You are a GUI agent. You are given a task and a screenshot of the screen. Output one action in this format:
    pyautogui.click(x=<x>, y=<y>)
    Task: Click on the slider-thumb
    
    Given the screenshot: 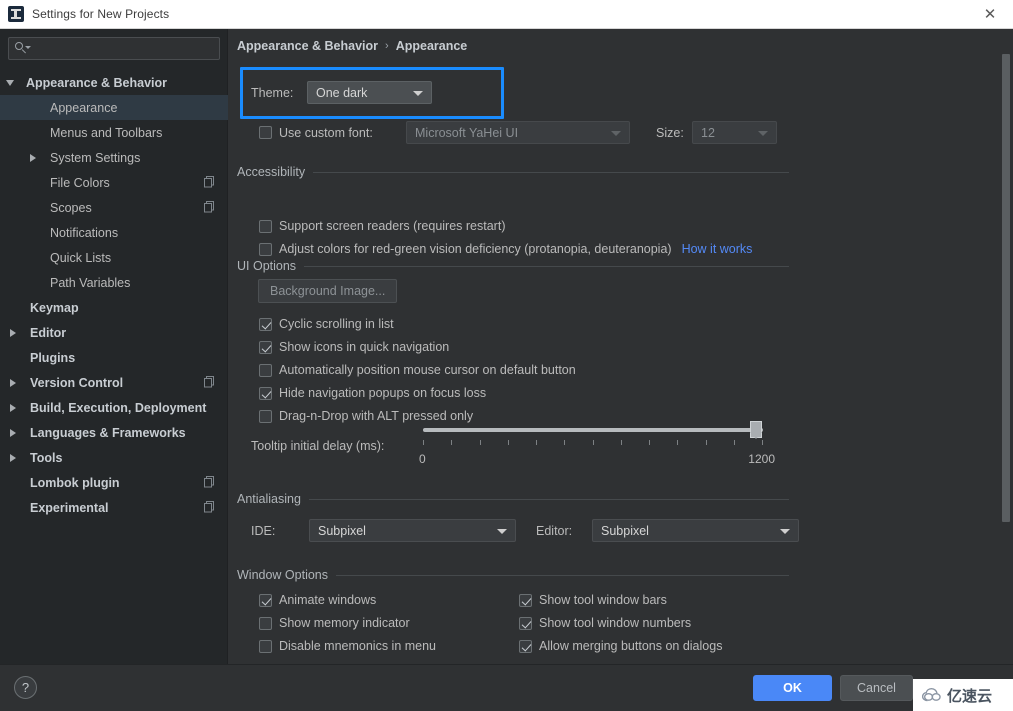 What is the action you would take?
    pyautogui.click(x=756, y=430)
    